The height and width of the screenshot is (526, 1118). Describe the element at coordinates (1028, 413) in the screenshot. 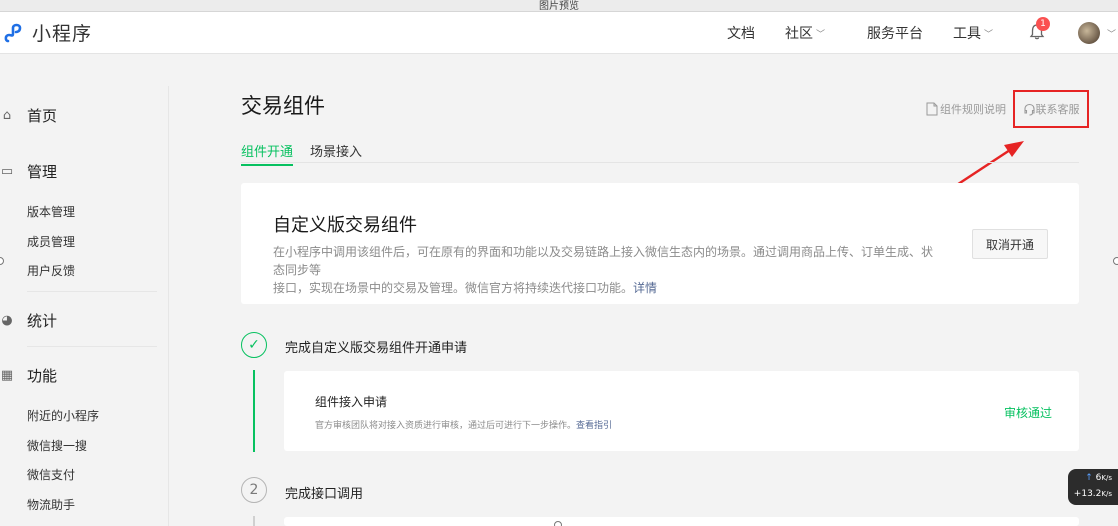

I see `status-badge: 审核通过` at that location.